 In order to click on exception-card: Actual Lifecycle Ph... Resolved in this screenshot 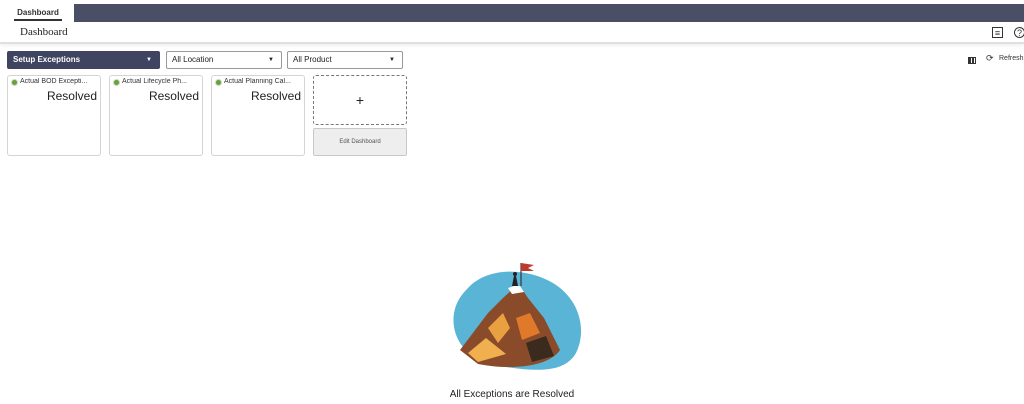, I will do `click(156, 115)`.